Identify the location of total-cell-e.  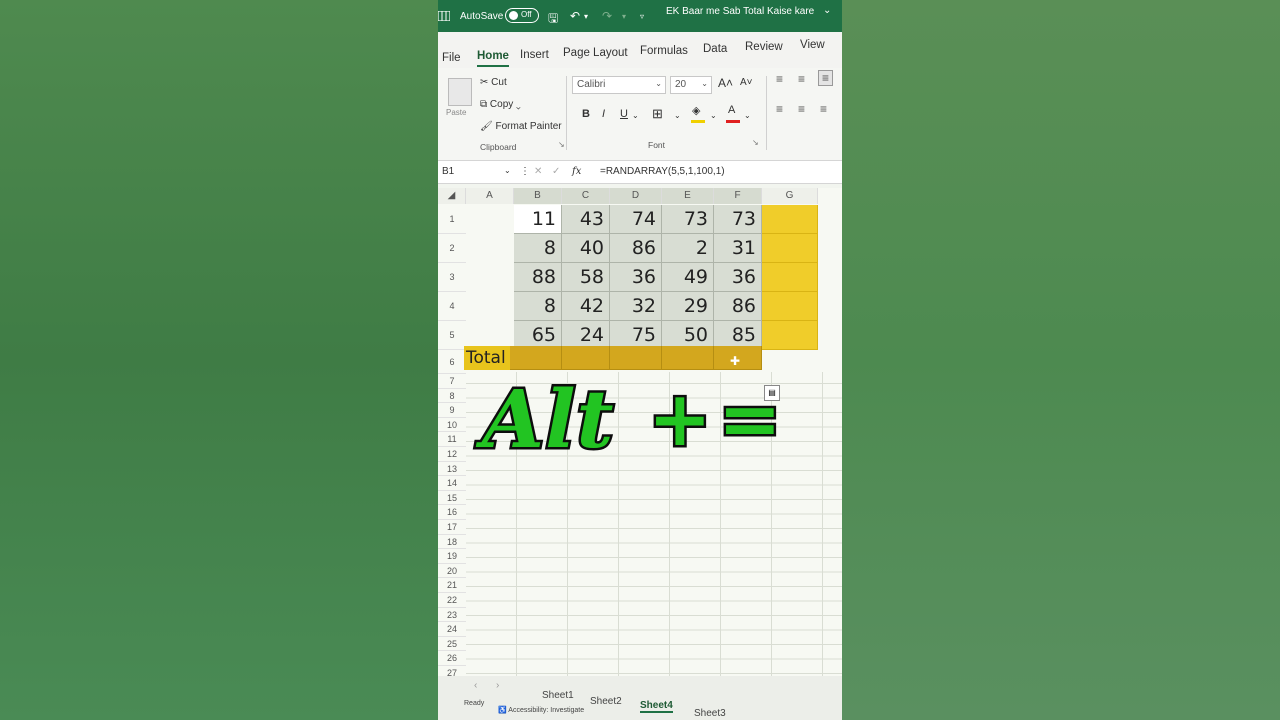
(688, 358).